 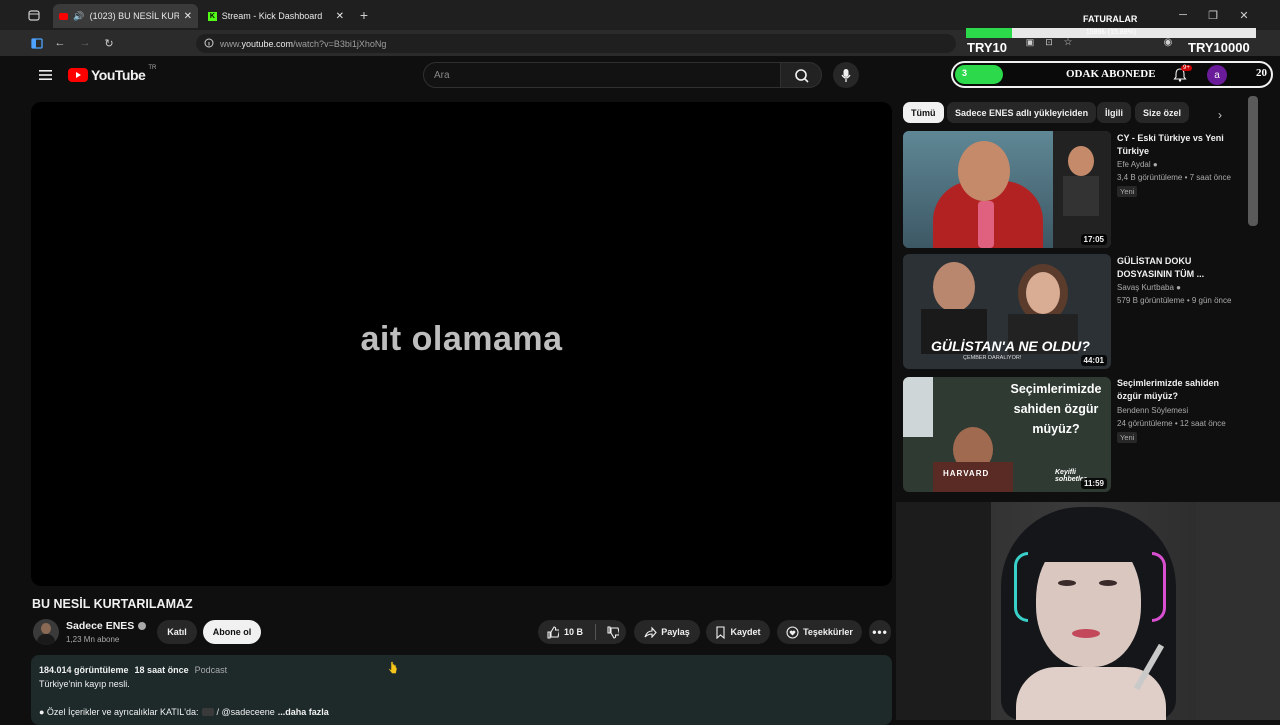 I want to click on like-count: 10 B, so click(x=574, y=632).